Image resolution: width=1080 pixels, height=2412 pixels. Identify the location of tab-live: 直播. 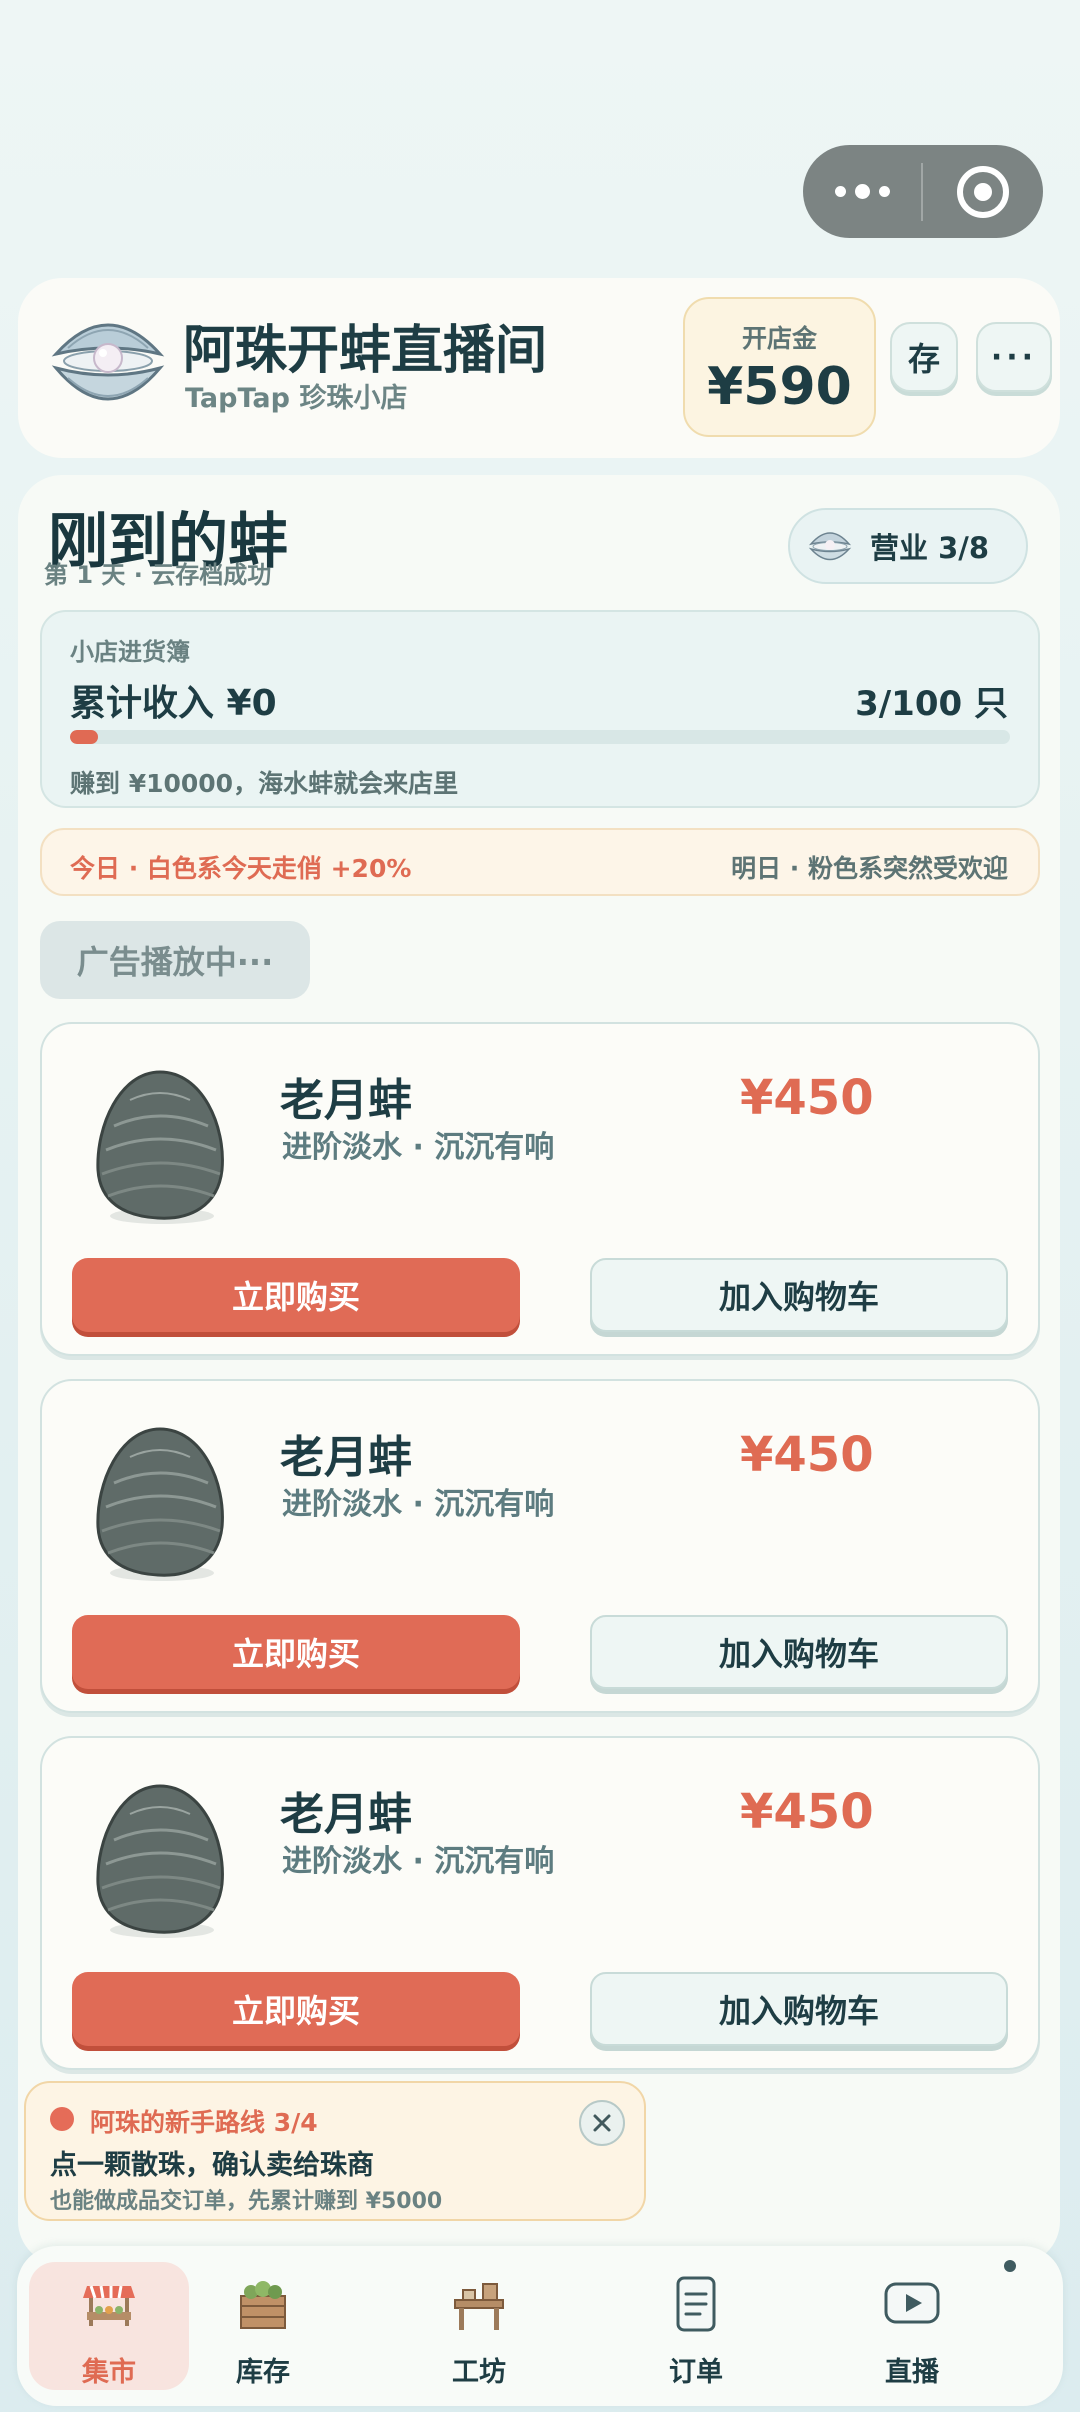
(912, 2326).